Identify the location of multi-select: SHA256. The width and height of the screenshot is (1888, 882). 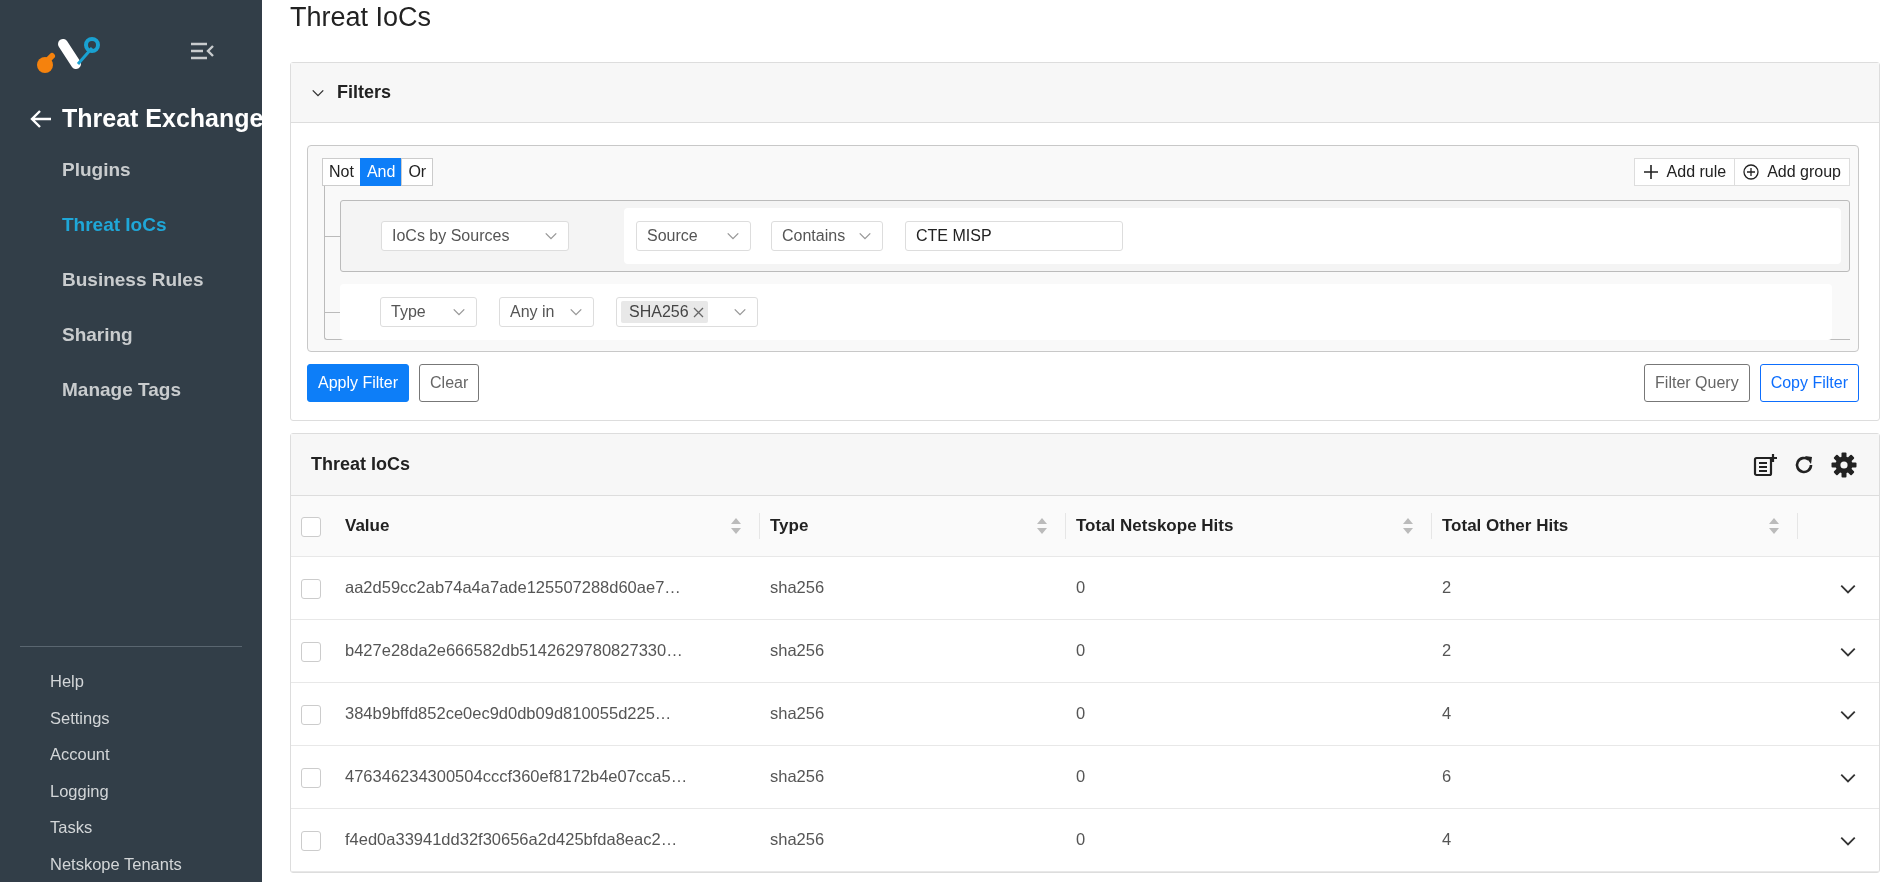
(687, 312).